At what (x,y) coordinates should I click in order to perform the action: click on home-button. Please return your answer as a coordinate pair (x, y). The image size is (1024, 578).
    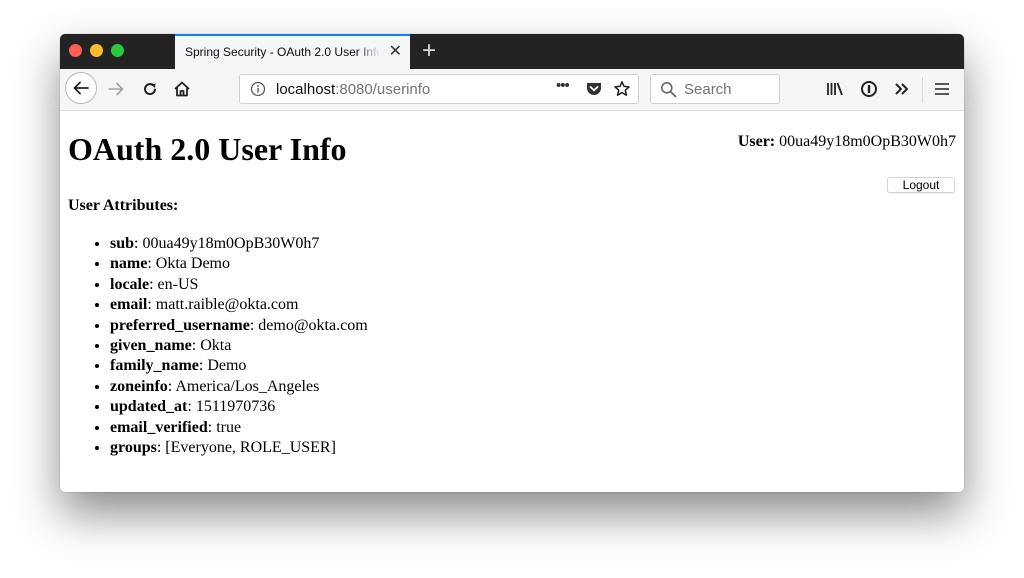
    Looking at the image, I should click on (182, 89).